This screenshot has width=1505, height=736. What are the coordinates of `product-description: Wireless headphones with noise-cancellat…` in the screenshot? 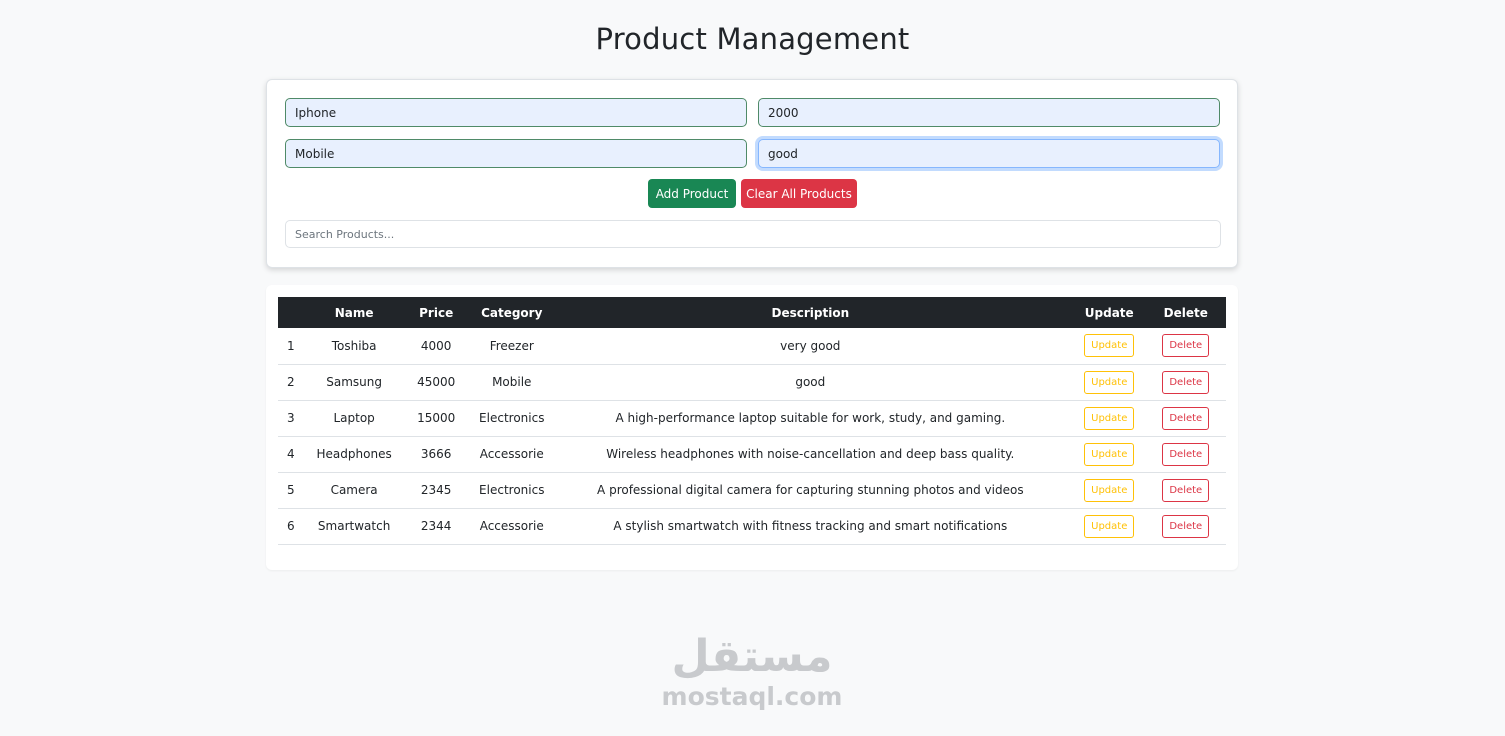 It's located at (810, 454).